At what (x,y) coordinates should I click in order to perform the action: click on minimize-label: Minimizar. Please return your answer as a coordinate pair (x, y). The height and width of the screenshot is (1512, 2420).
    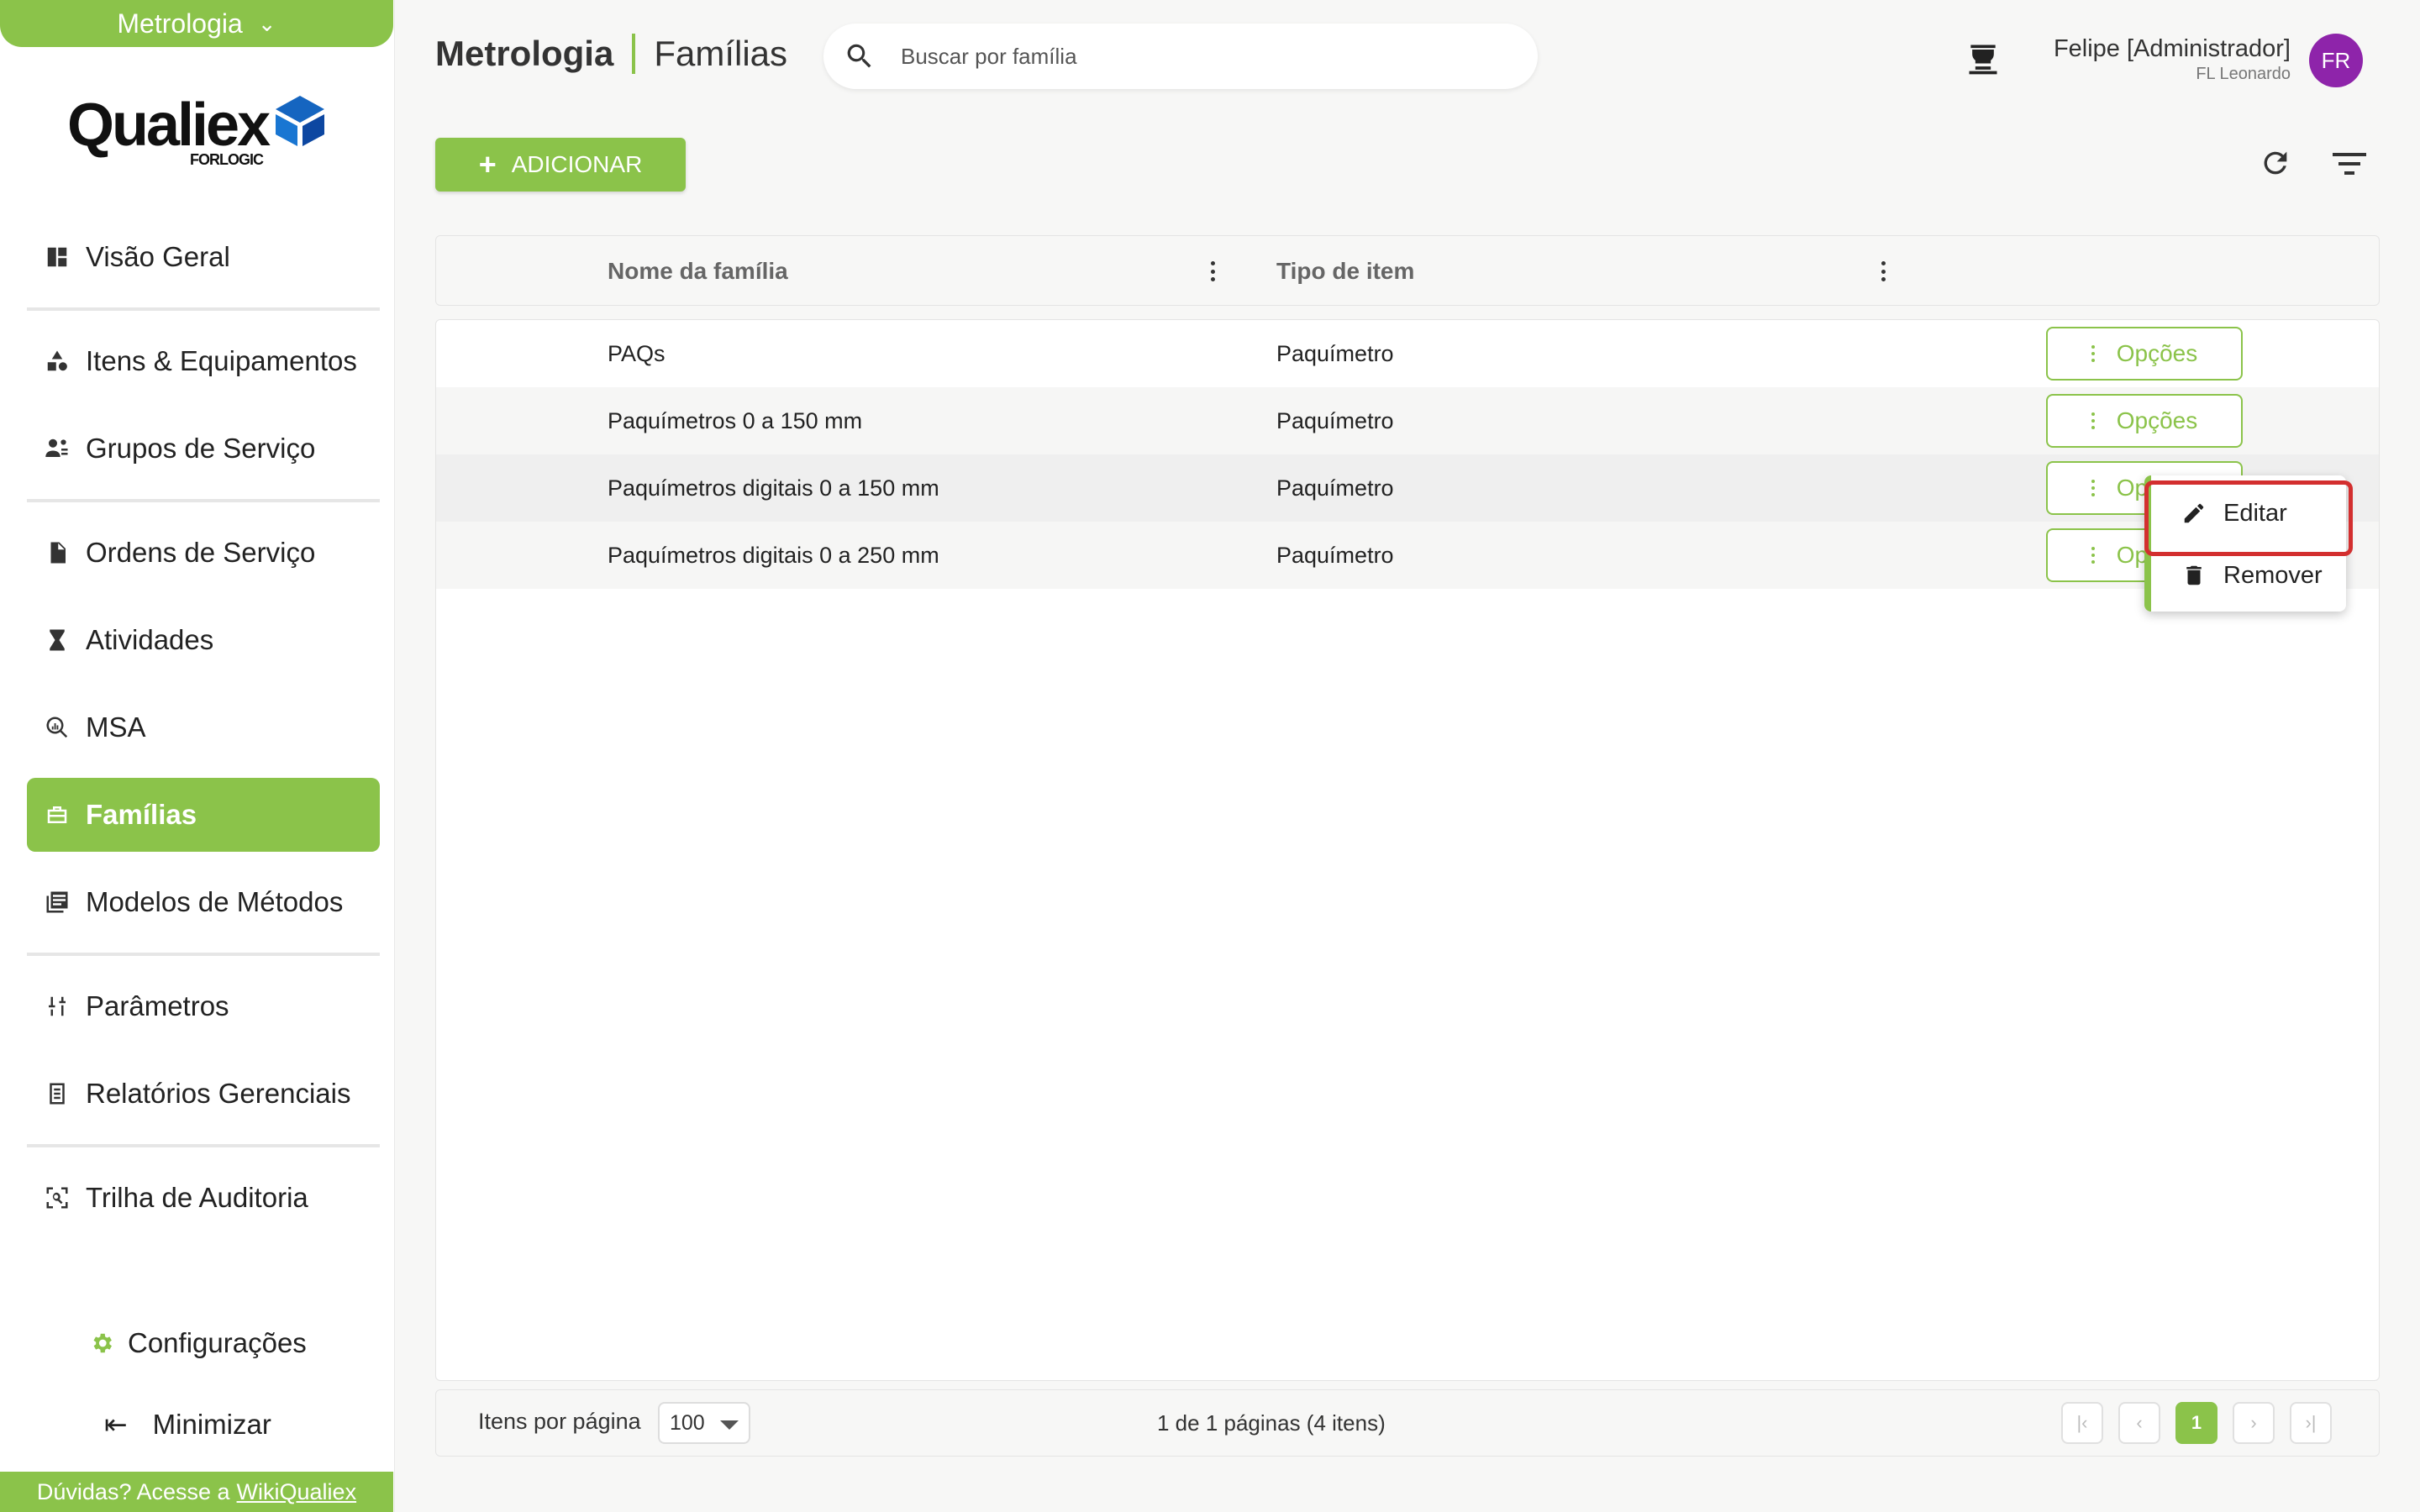
    Looking at the image, I should click on (211, 1424).